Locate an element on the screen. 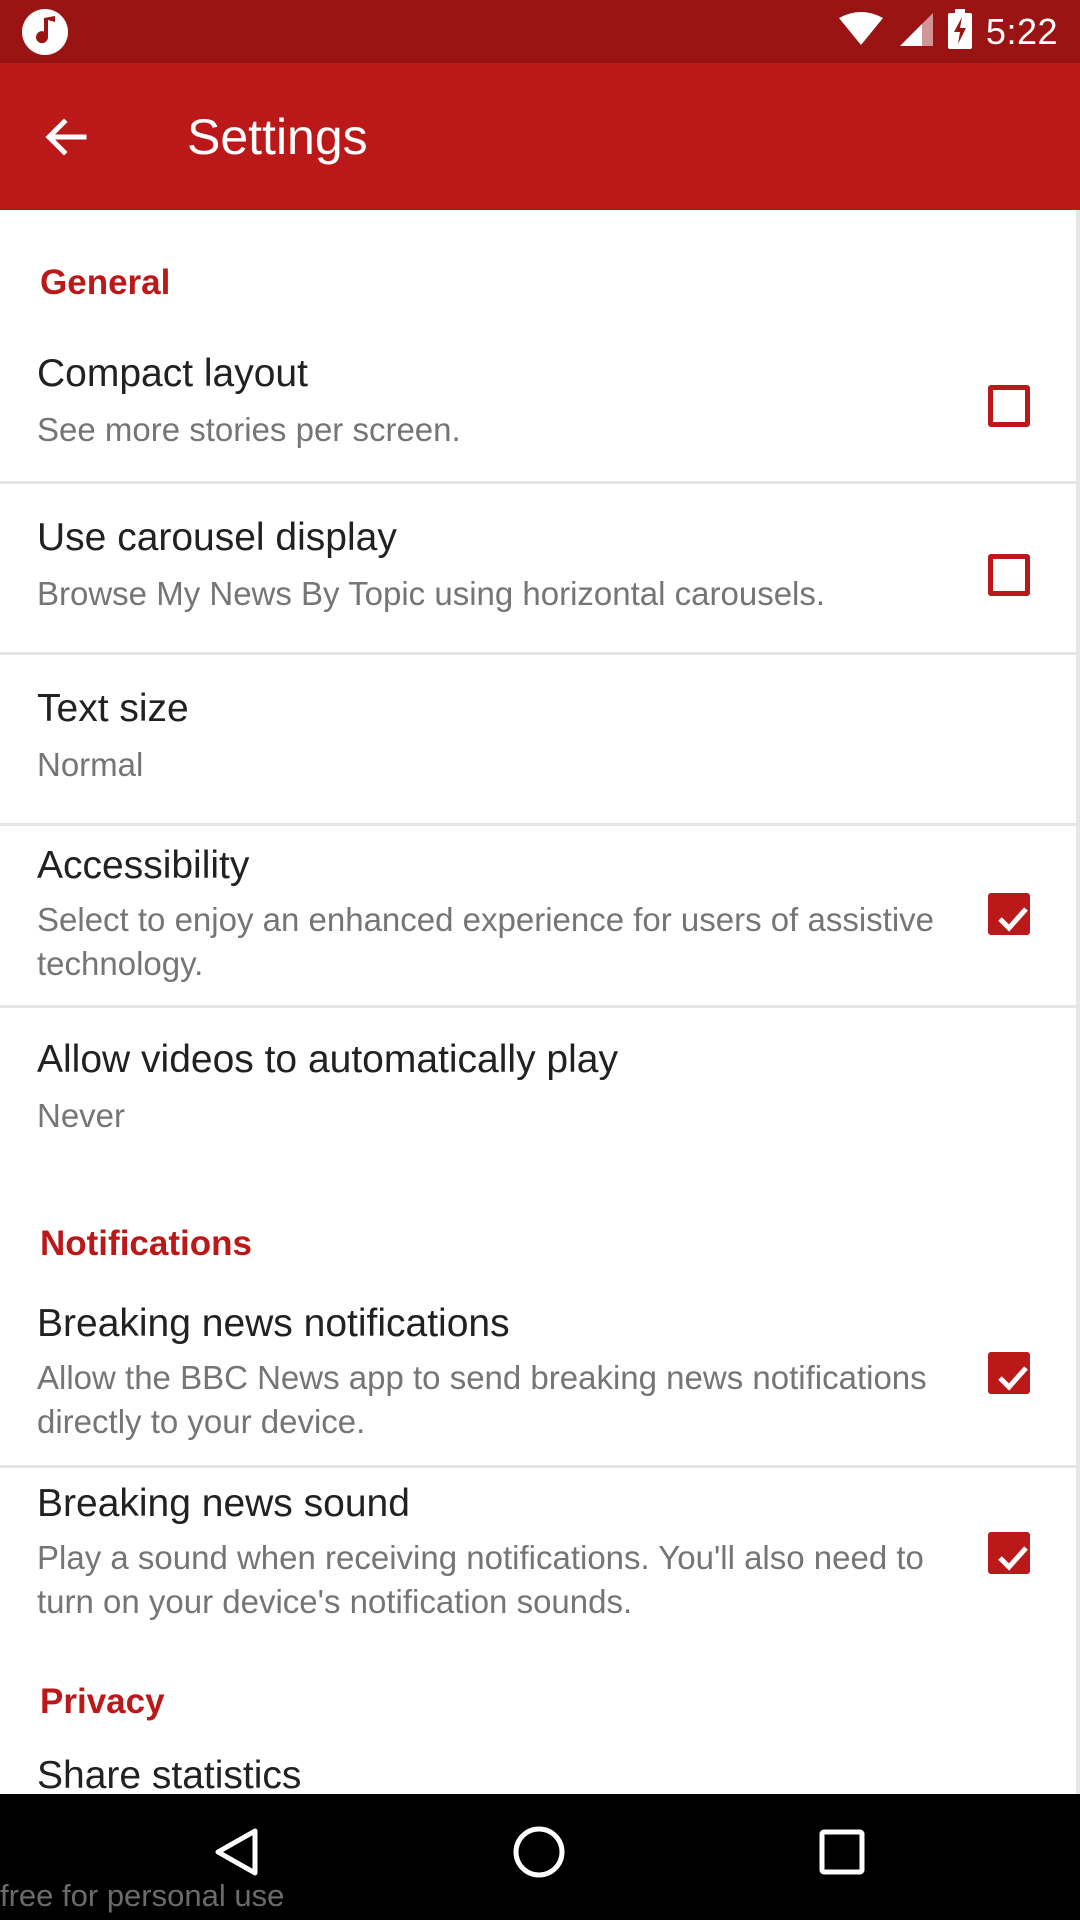  pref-summary: See more stories per screen. is located at coordinates (249, 429).